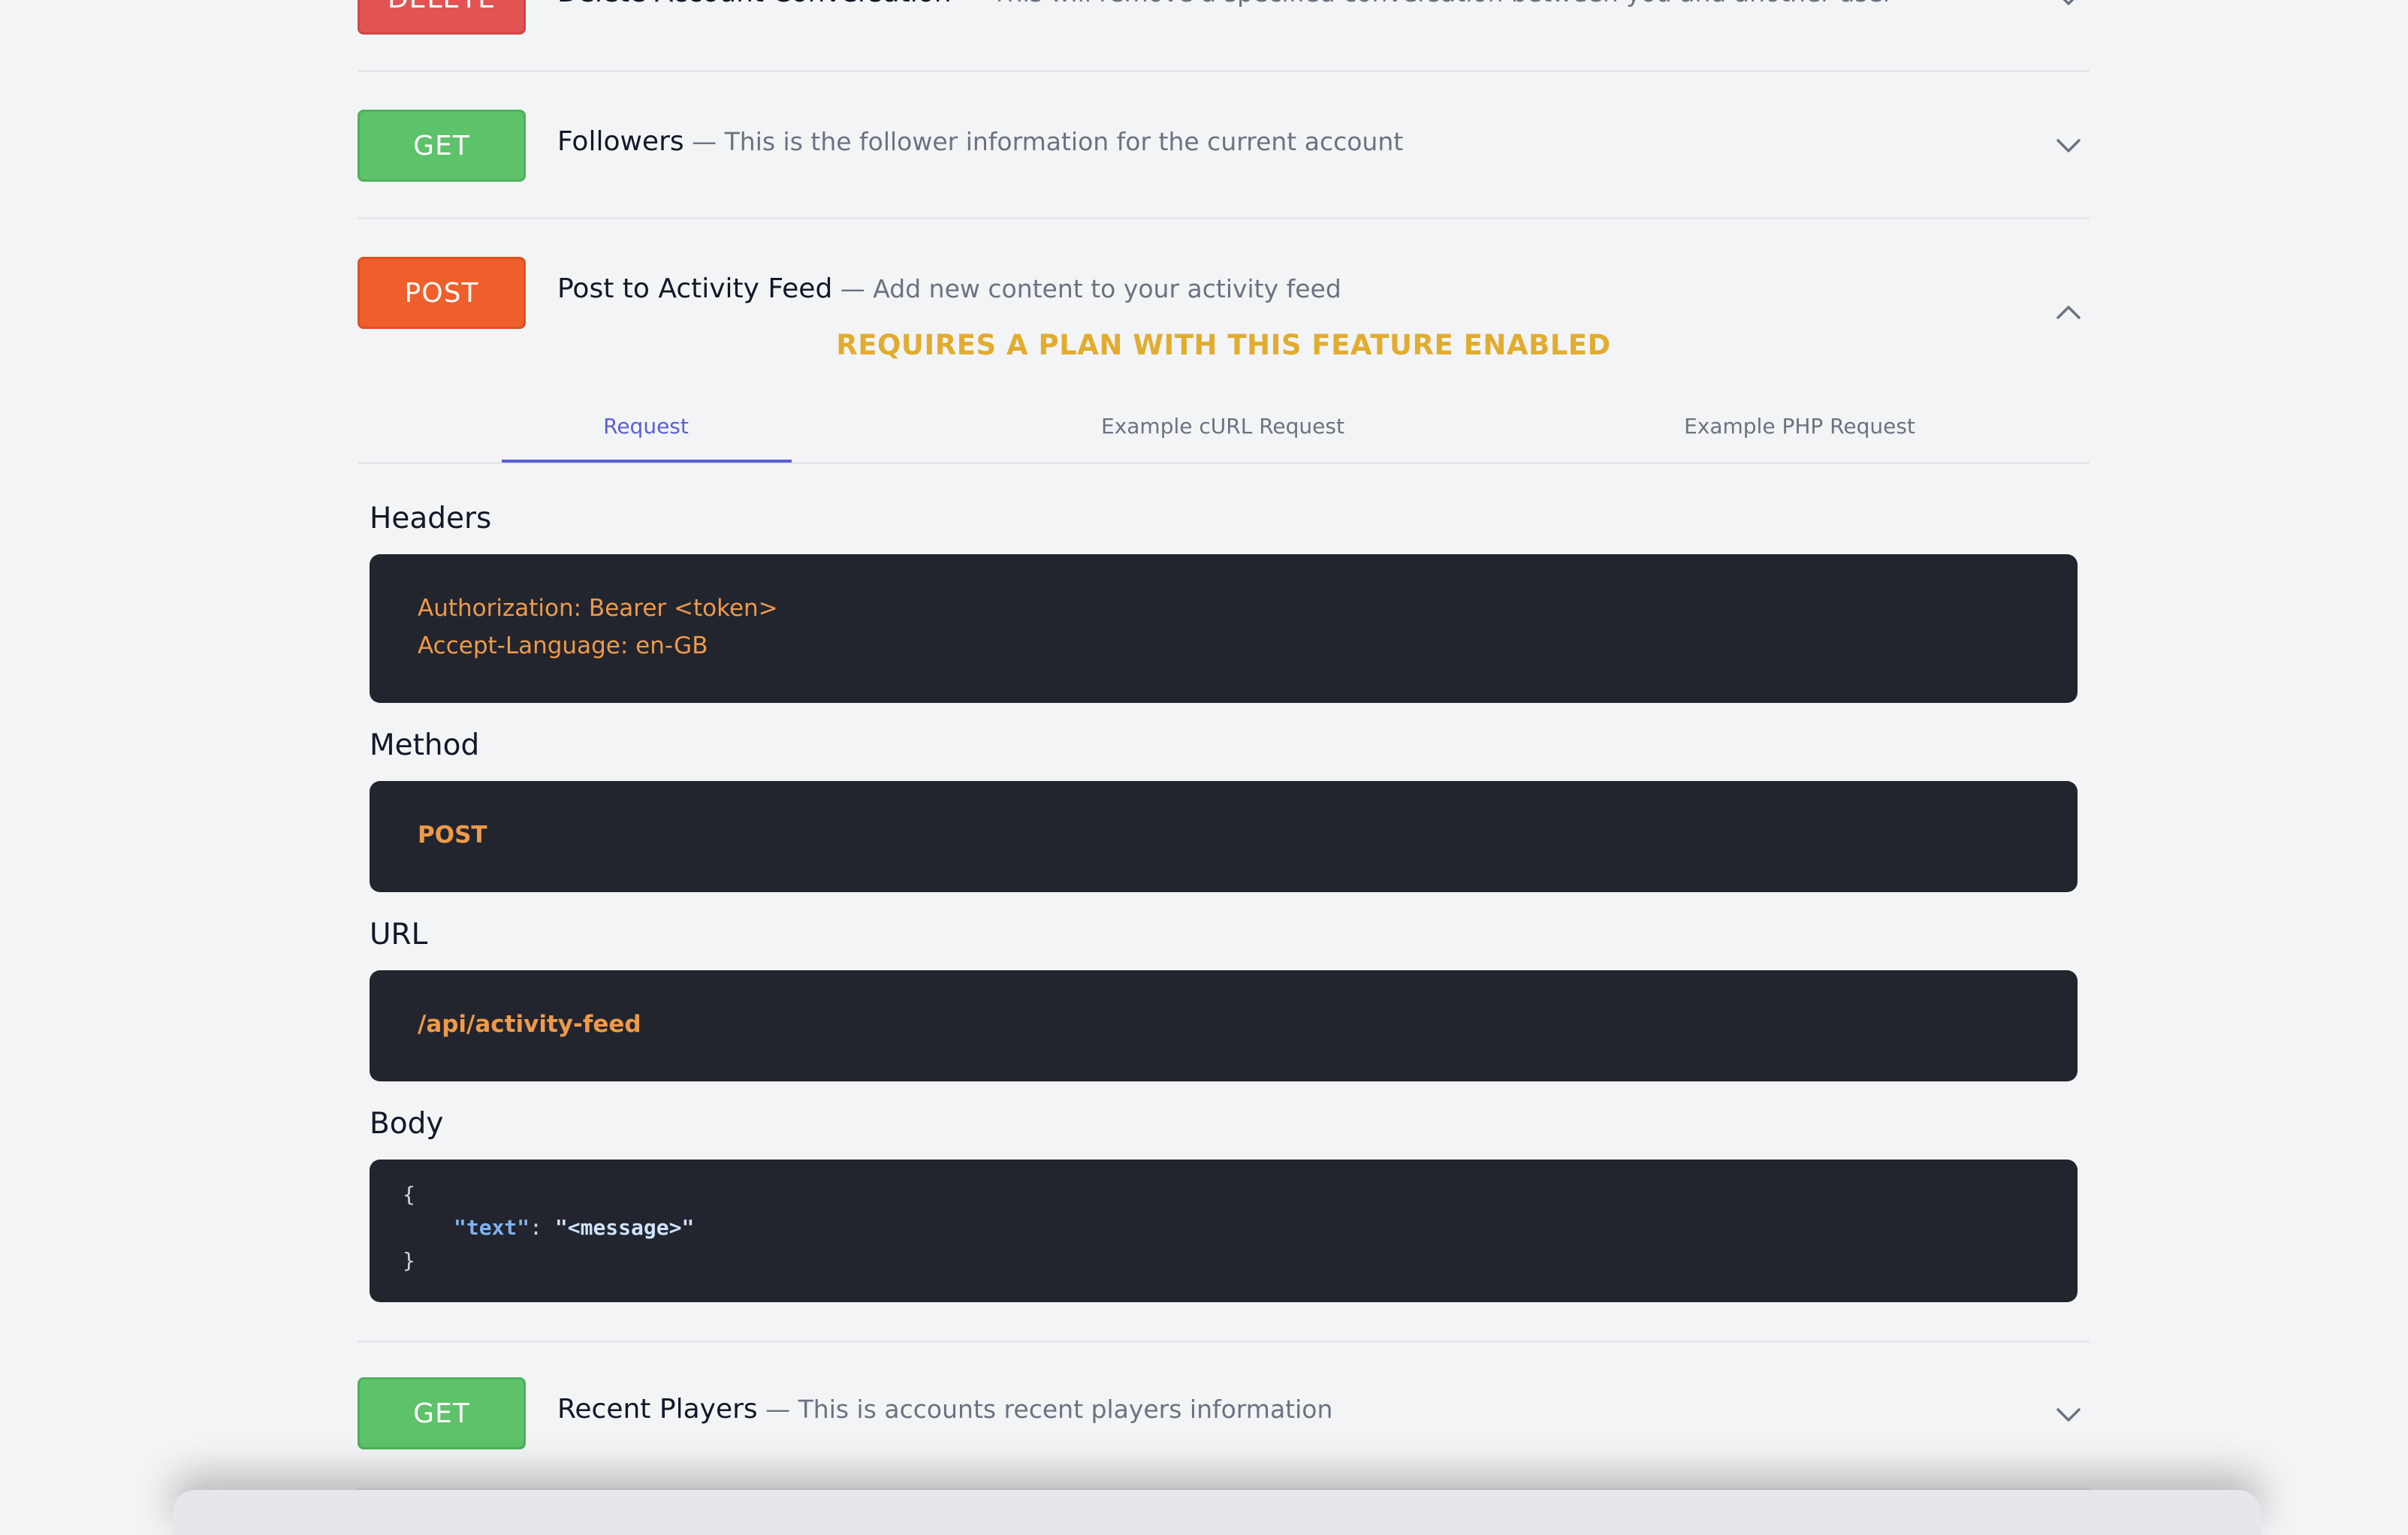  What do you see at coordinates (1086, 288) in the screenshot?
I see `endpoint-description: — Add new content to your activity feed` at bounding box center [1086, 288].